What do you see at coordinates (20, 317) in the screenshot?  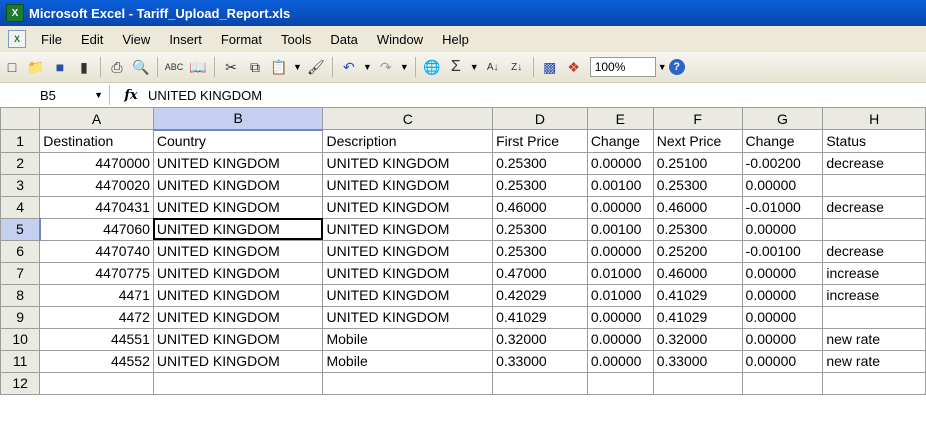 I see `row-header: 9` at bounding box center [20, 317].